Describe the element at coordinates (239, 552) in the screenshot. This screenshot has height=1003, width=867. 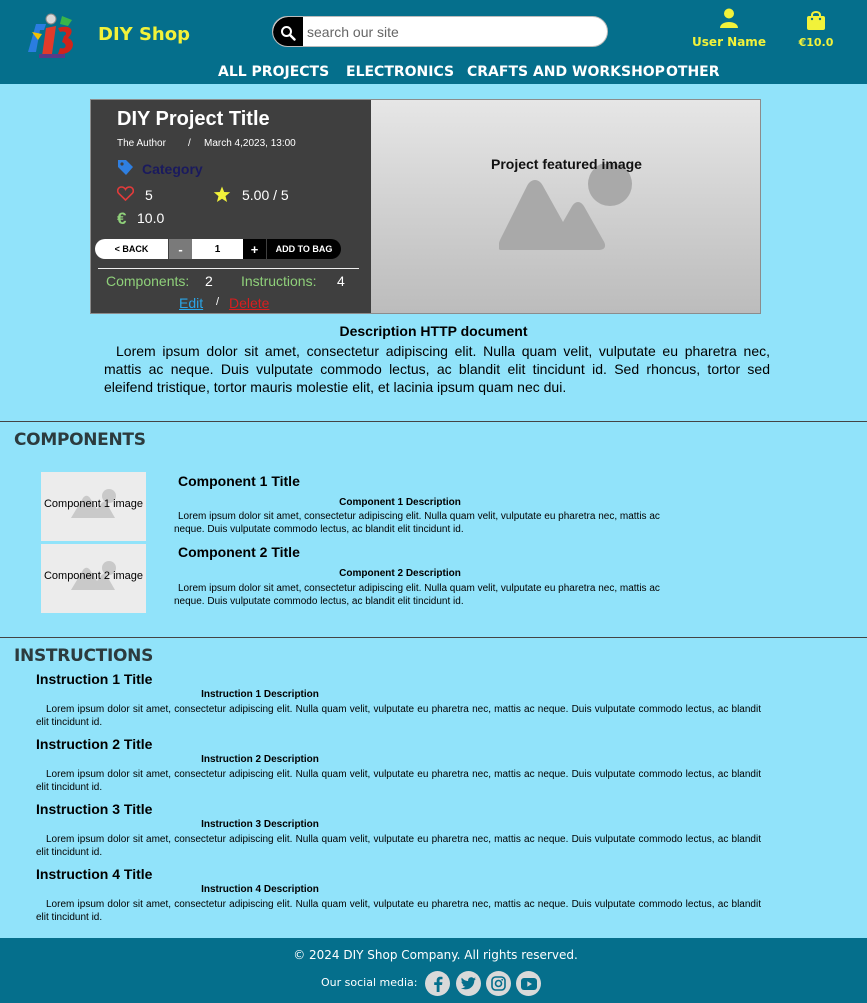
I see `component-title: Component 2 Title` at that location.